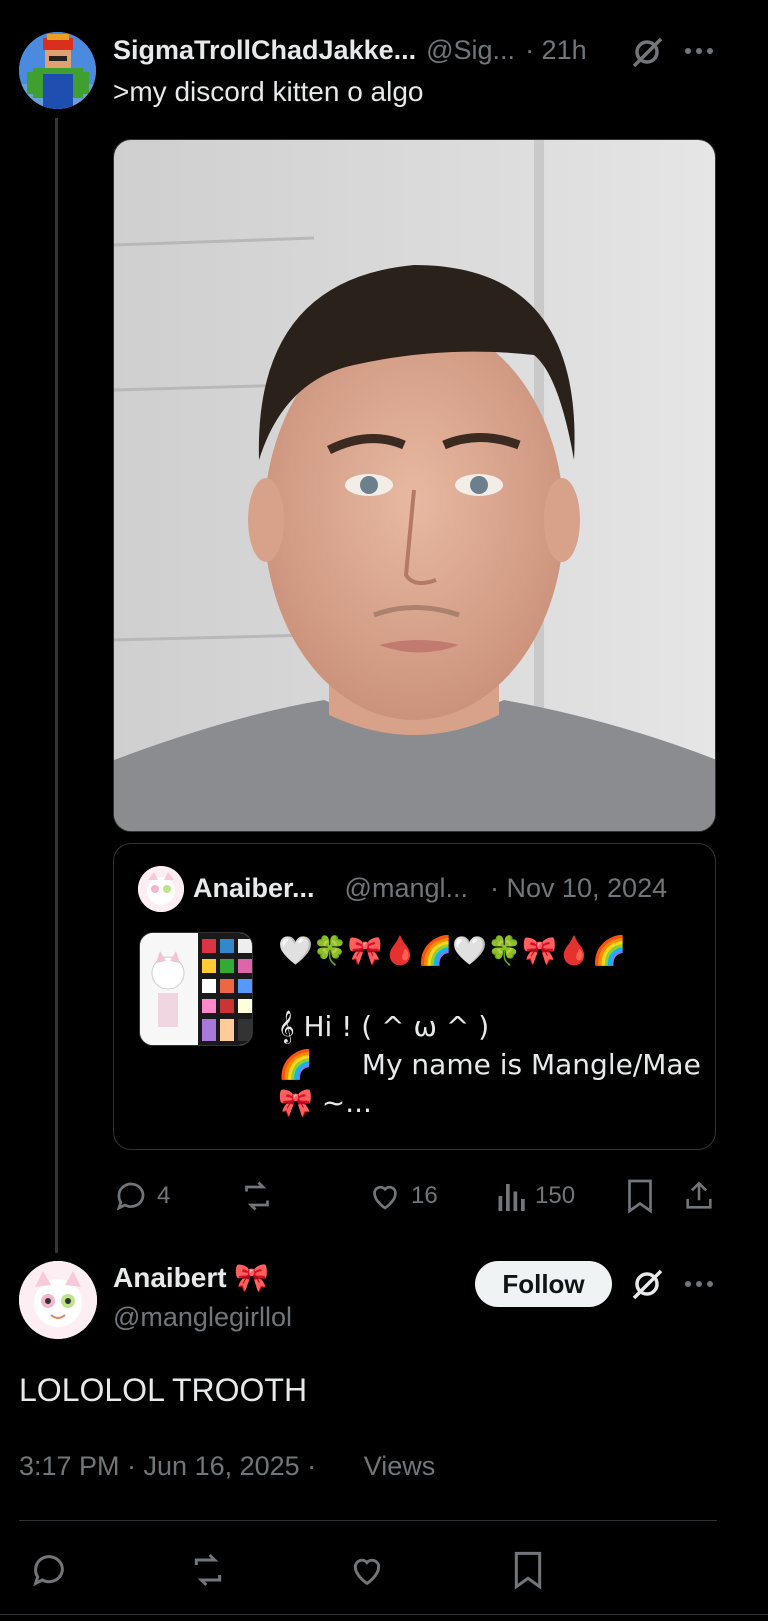 Image resolution: width=768 pixels, height=1621 pixels. I want to click on parent-avatar, so click(57, 70).